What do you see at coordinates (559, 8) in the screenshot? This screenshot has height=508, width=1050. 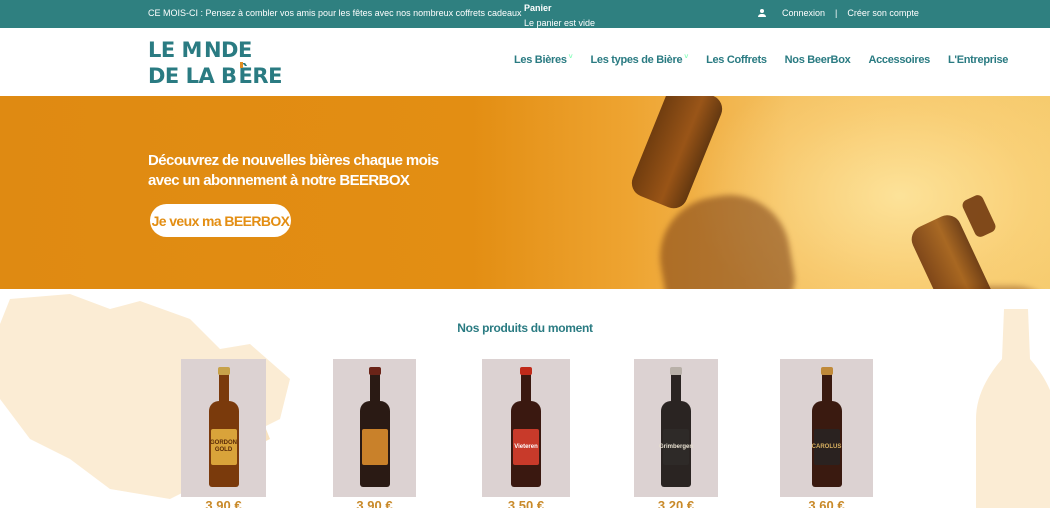 I see `cart-title: Panier` at bounding box center [559, 8].